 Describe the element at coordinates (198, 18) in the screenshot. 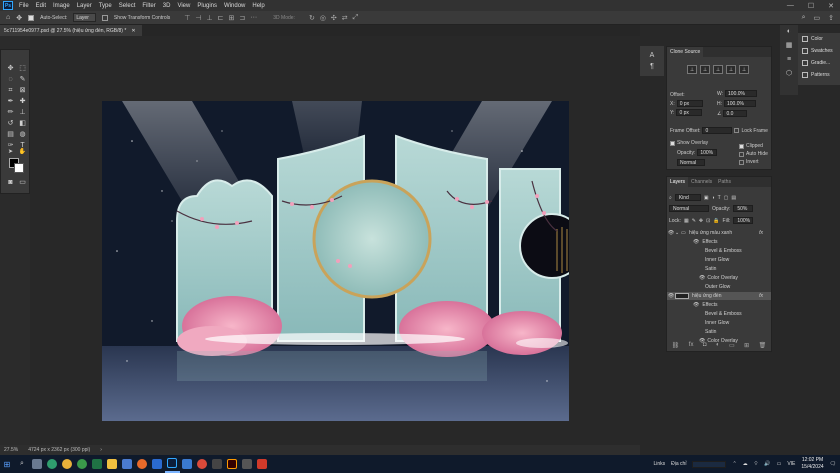

I see `align-middle-icon: ⊣` at that location.